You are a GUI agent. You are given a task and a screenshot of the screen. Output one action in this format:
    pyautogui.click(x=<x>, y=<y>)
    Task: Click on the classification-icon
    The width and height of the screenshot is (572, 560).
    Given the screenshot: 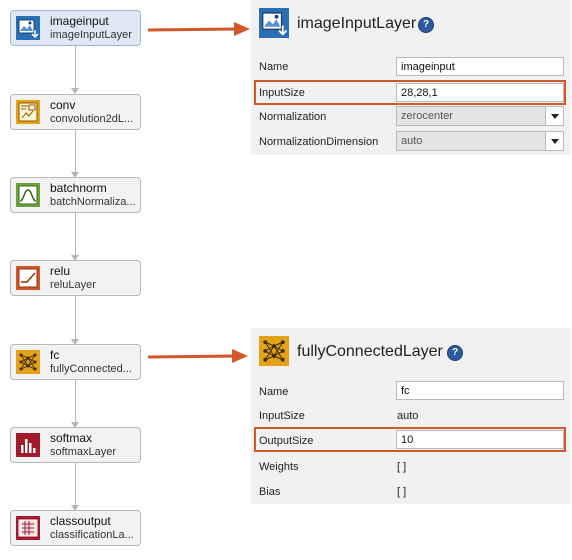 What is the action you would take?
    pyautogui.click(x=28, y=528)
    